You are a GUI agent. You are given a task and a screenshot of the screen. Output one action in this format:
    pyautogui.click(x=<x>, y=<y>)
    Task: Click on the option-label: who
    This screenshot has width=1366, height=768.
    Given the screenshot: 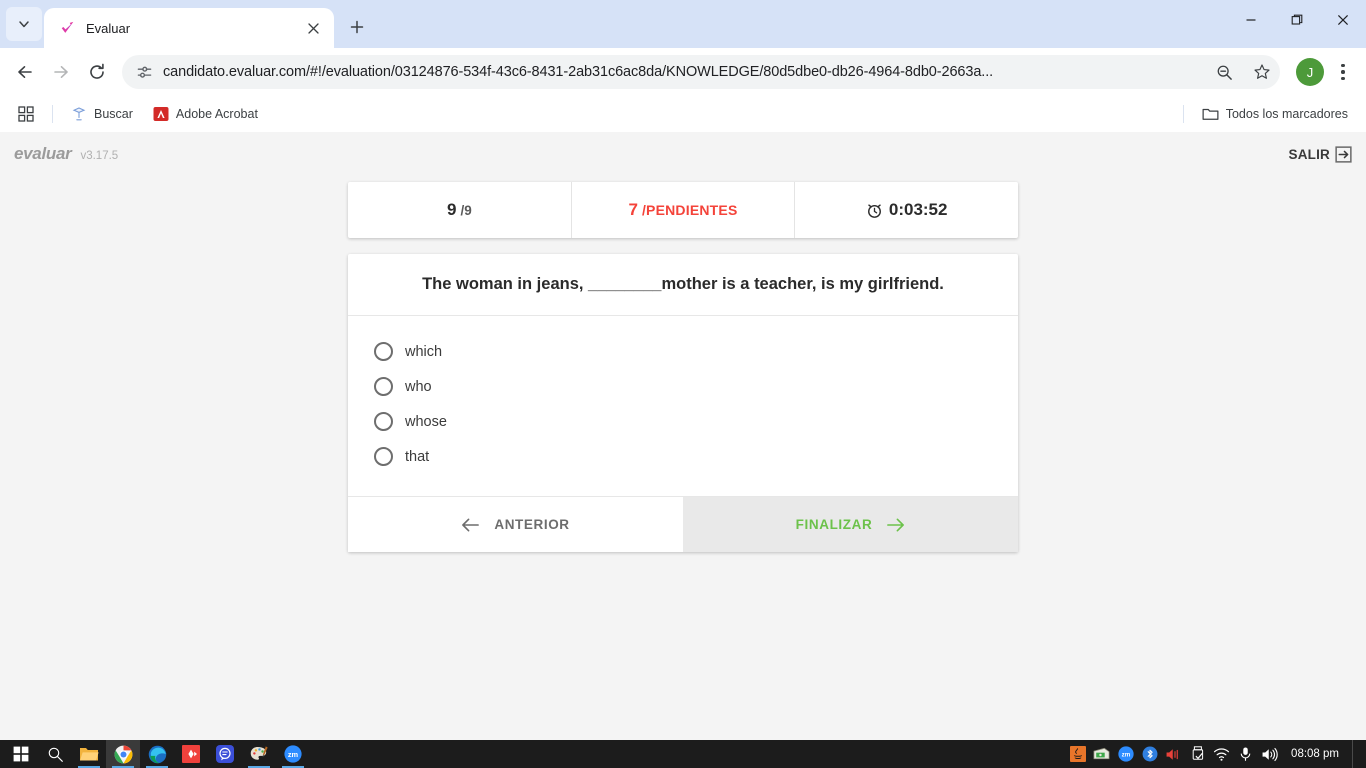 What is the action you would take?
    pyautogui.click(x=418, y=386)
    